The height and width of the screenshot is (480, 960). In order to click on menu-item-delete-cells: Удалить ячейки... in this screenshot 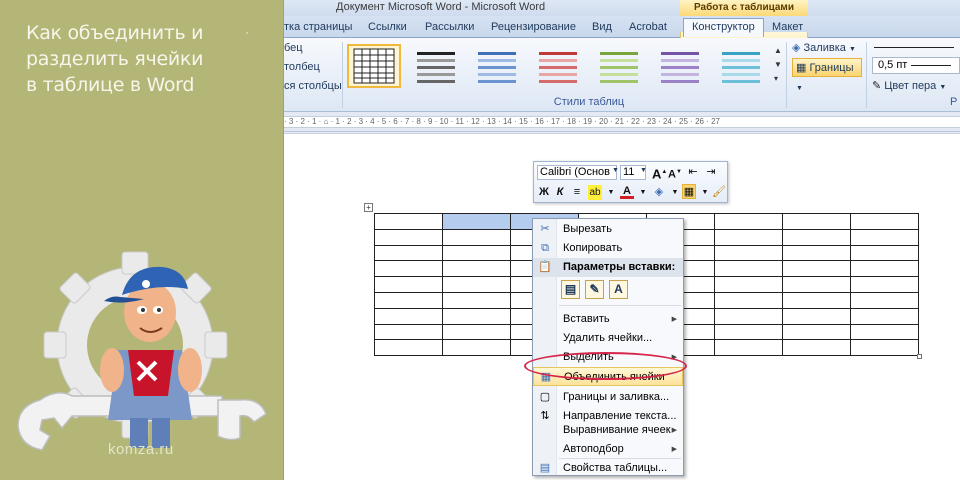, I will do `click(608, 338)`.